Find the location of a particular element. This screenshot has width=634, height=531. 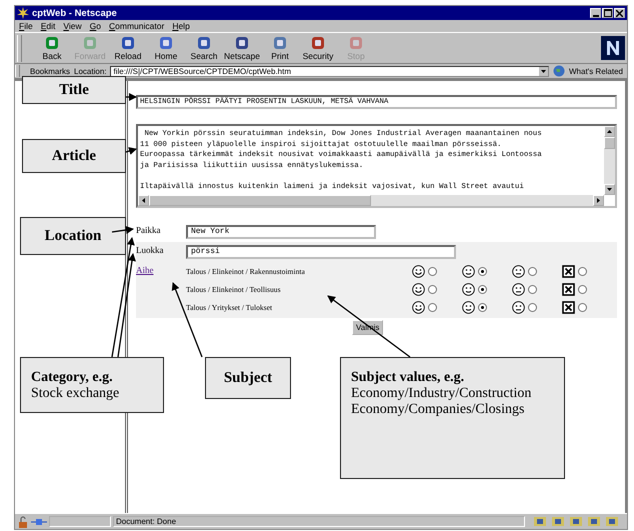

caret-up-icon is located at coordinates (609, 131).